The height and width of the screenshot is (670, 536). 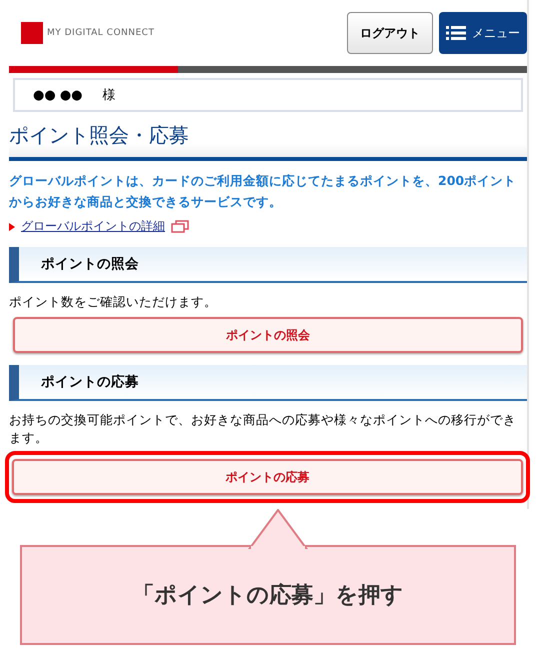 What do you see at coordinates (109, 95) in the screenshot?
I see `honorific: 様` at bounding box center [109, 95].